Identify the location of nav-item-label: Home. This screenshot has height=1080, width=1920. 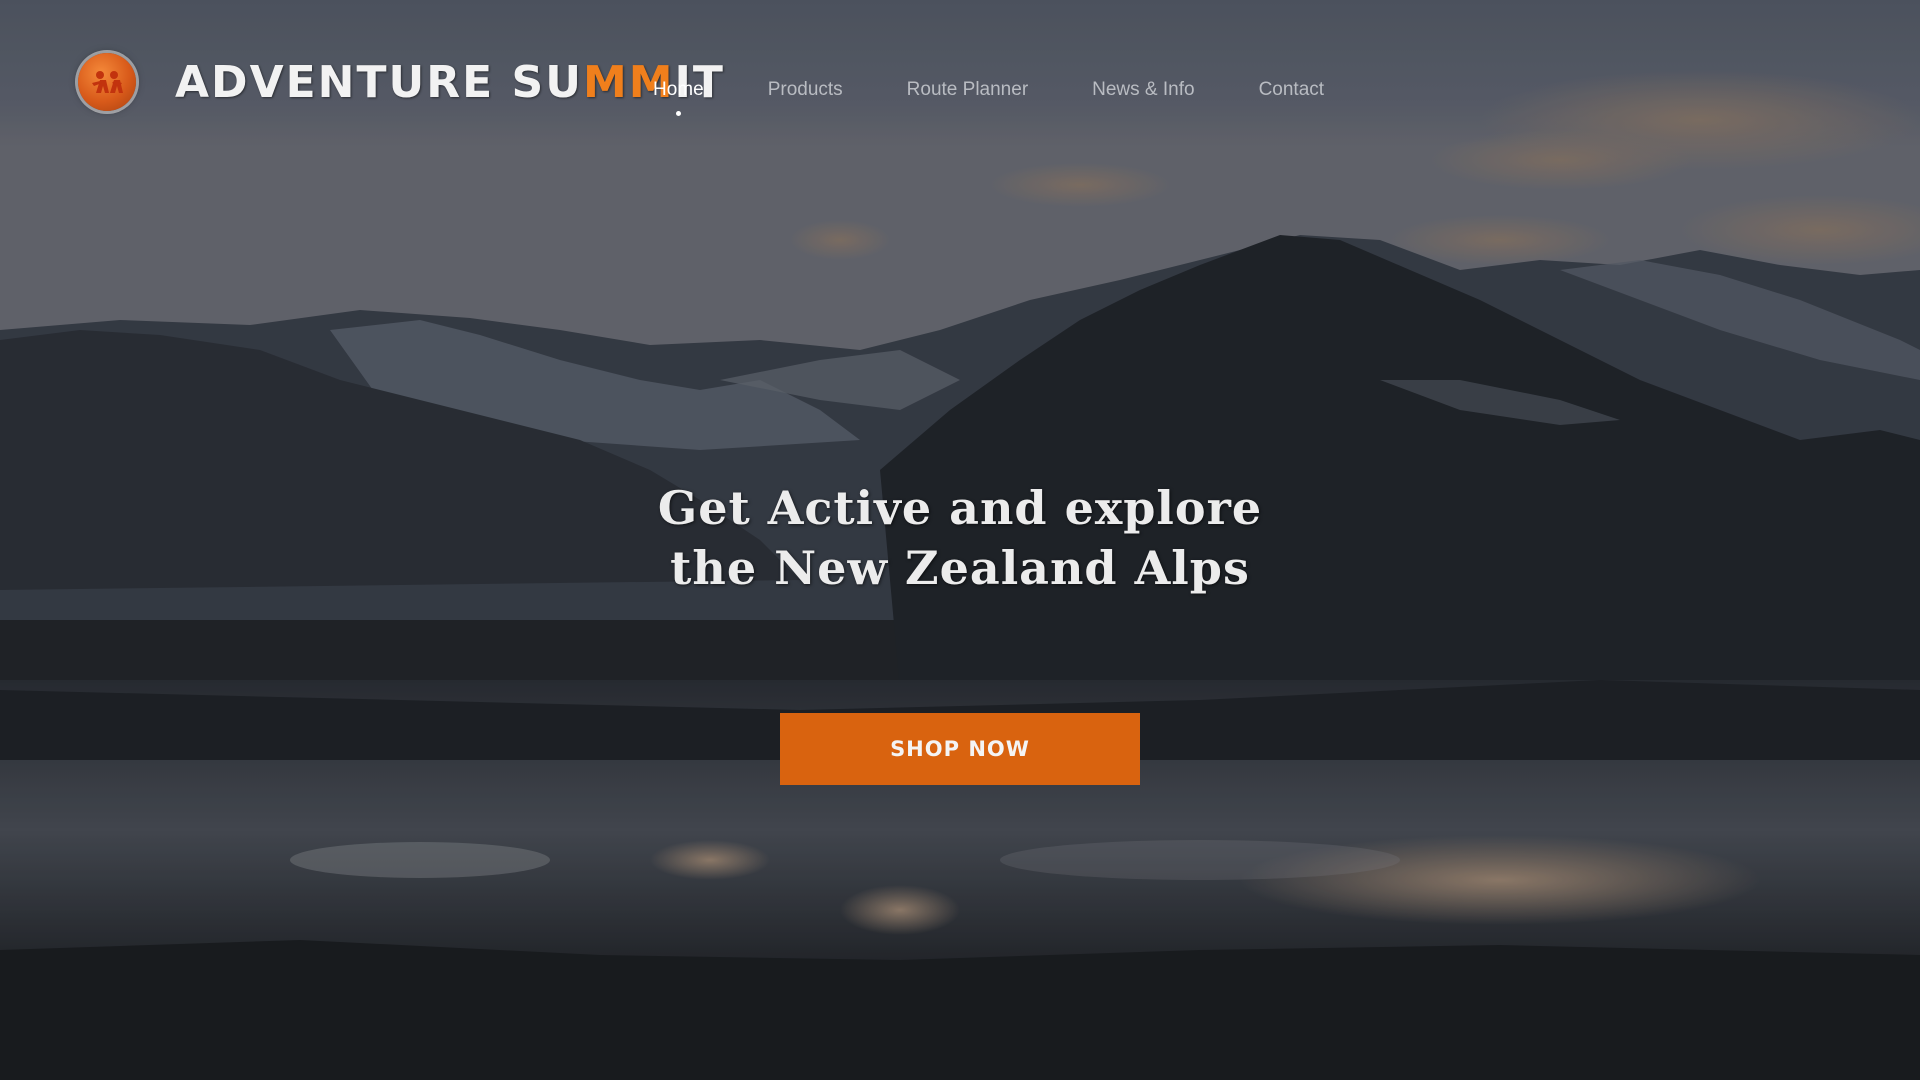
(678, 89).